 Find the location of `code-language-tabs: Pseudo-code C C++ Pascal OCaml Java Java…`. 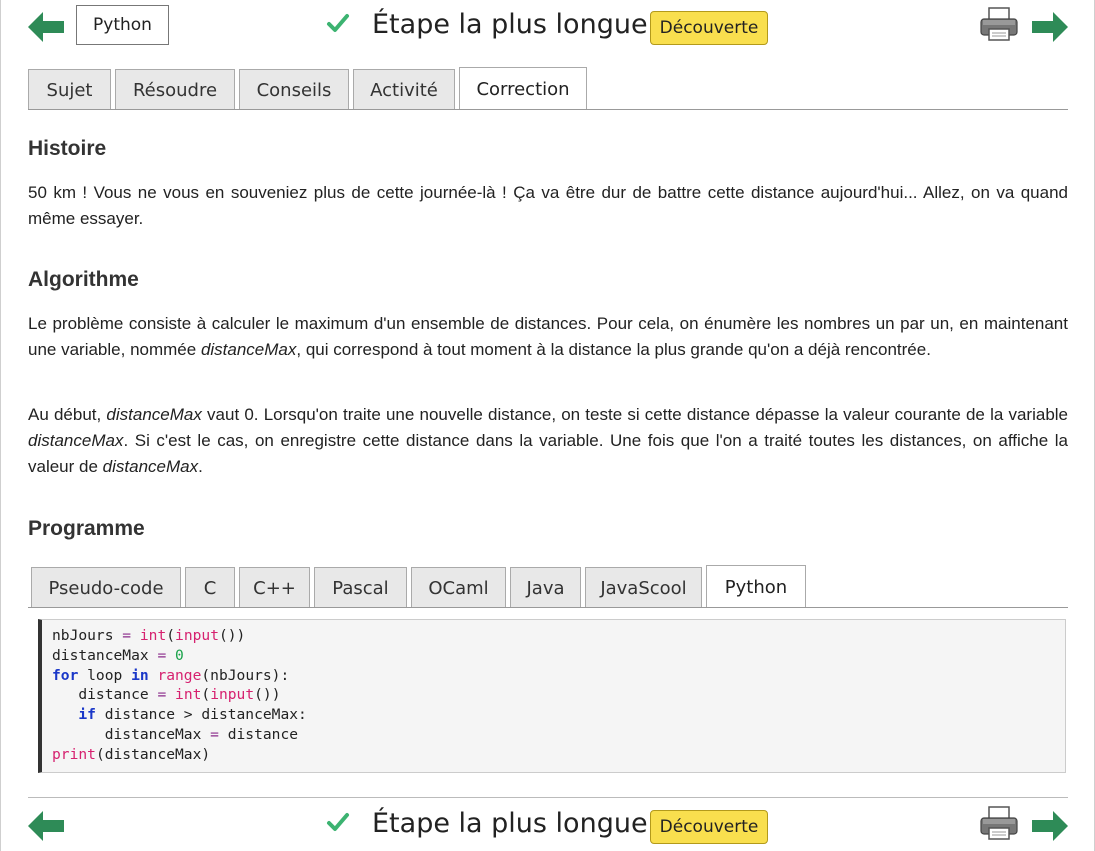

code-language-tabs: Pseudo-code C C++ Pascal OCaml Java Java… is located at coordinates (419, 586).